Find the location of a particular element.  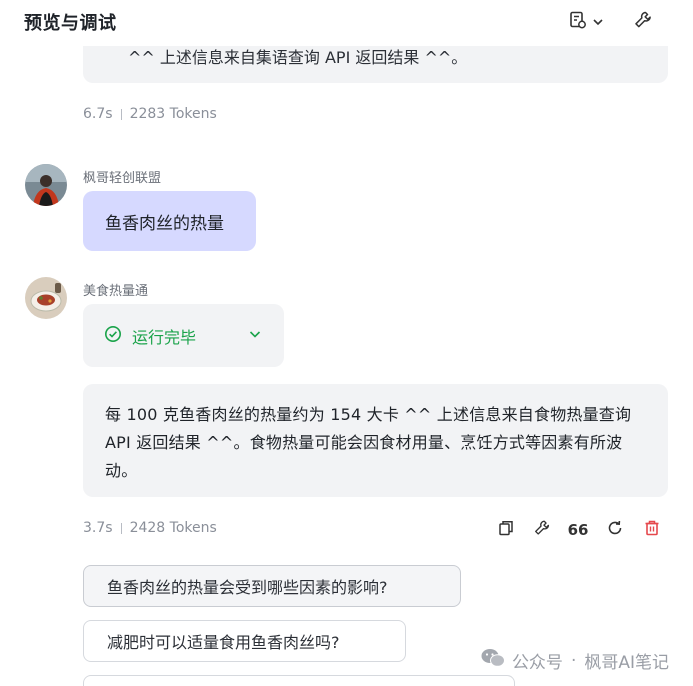

debug-button is located at coordinates (542, 530).